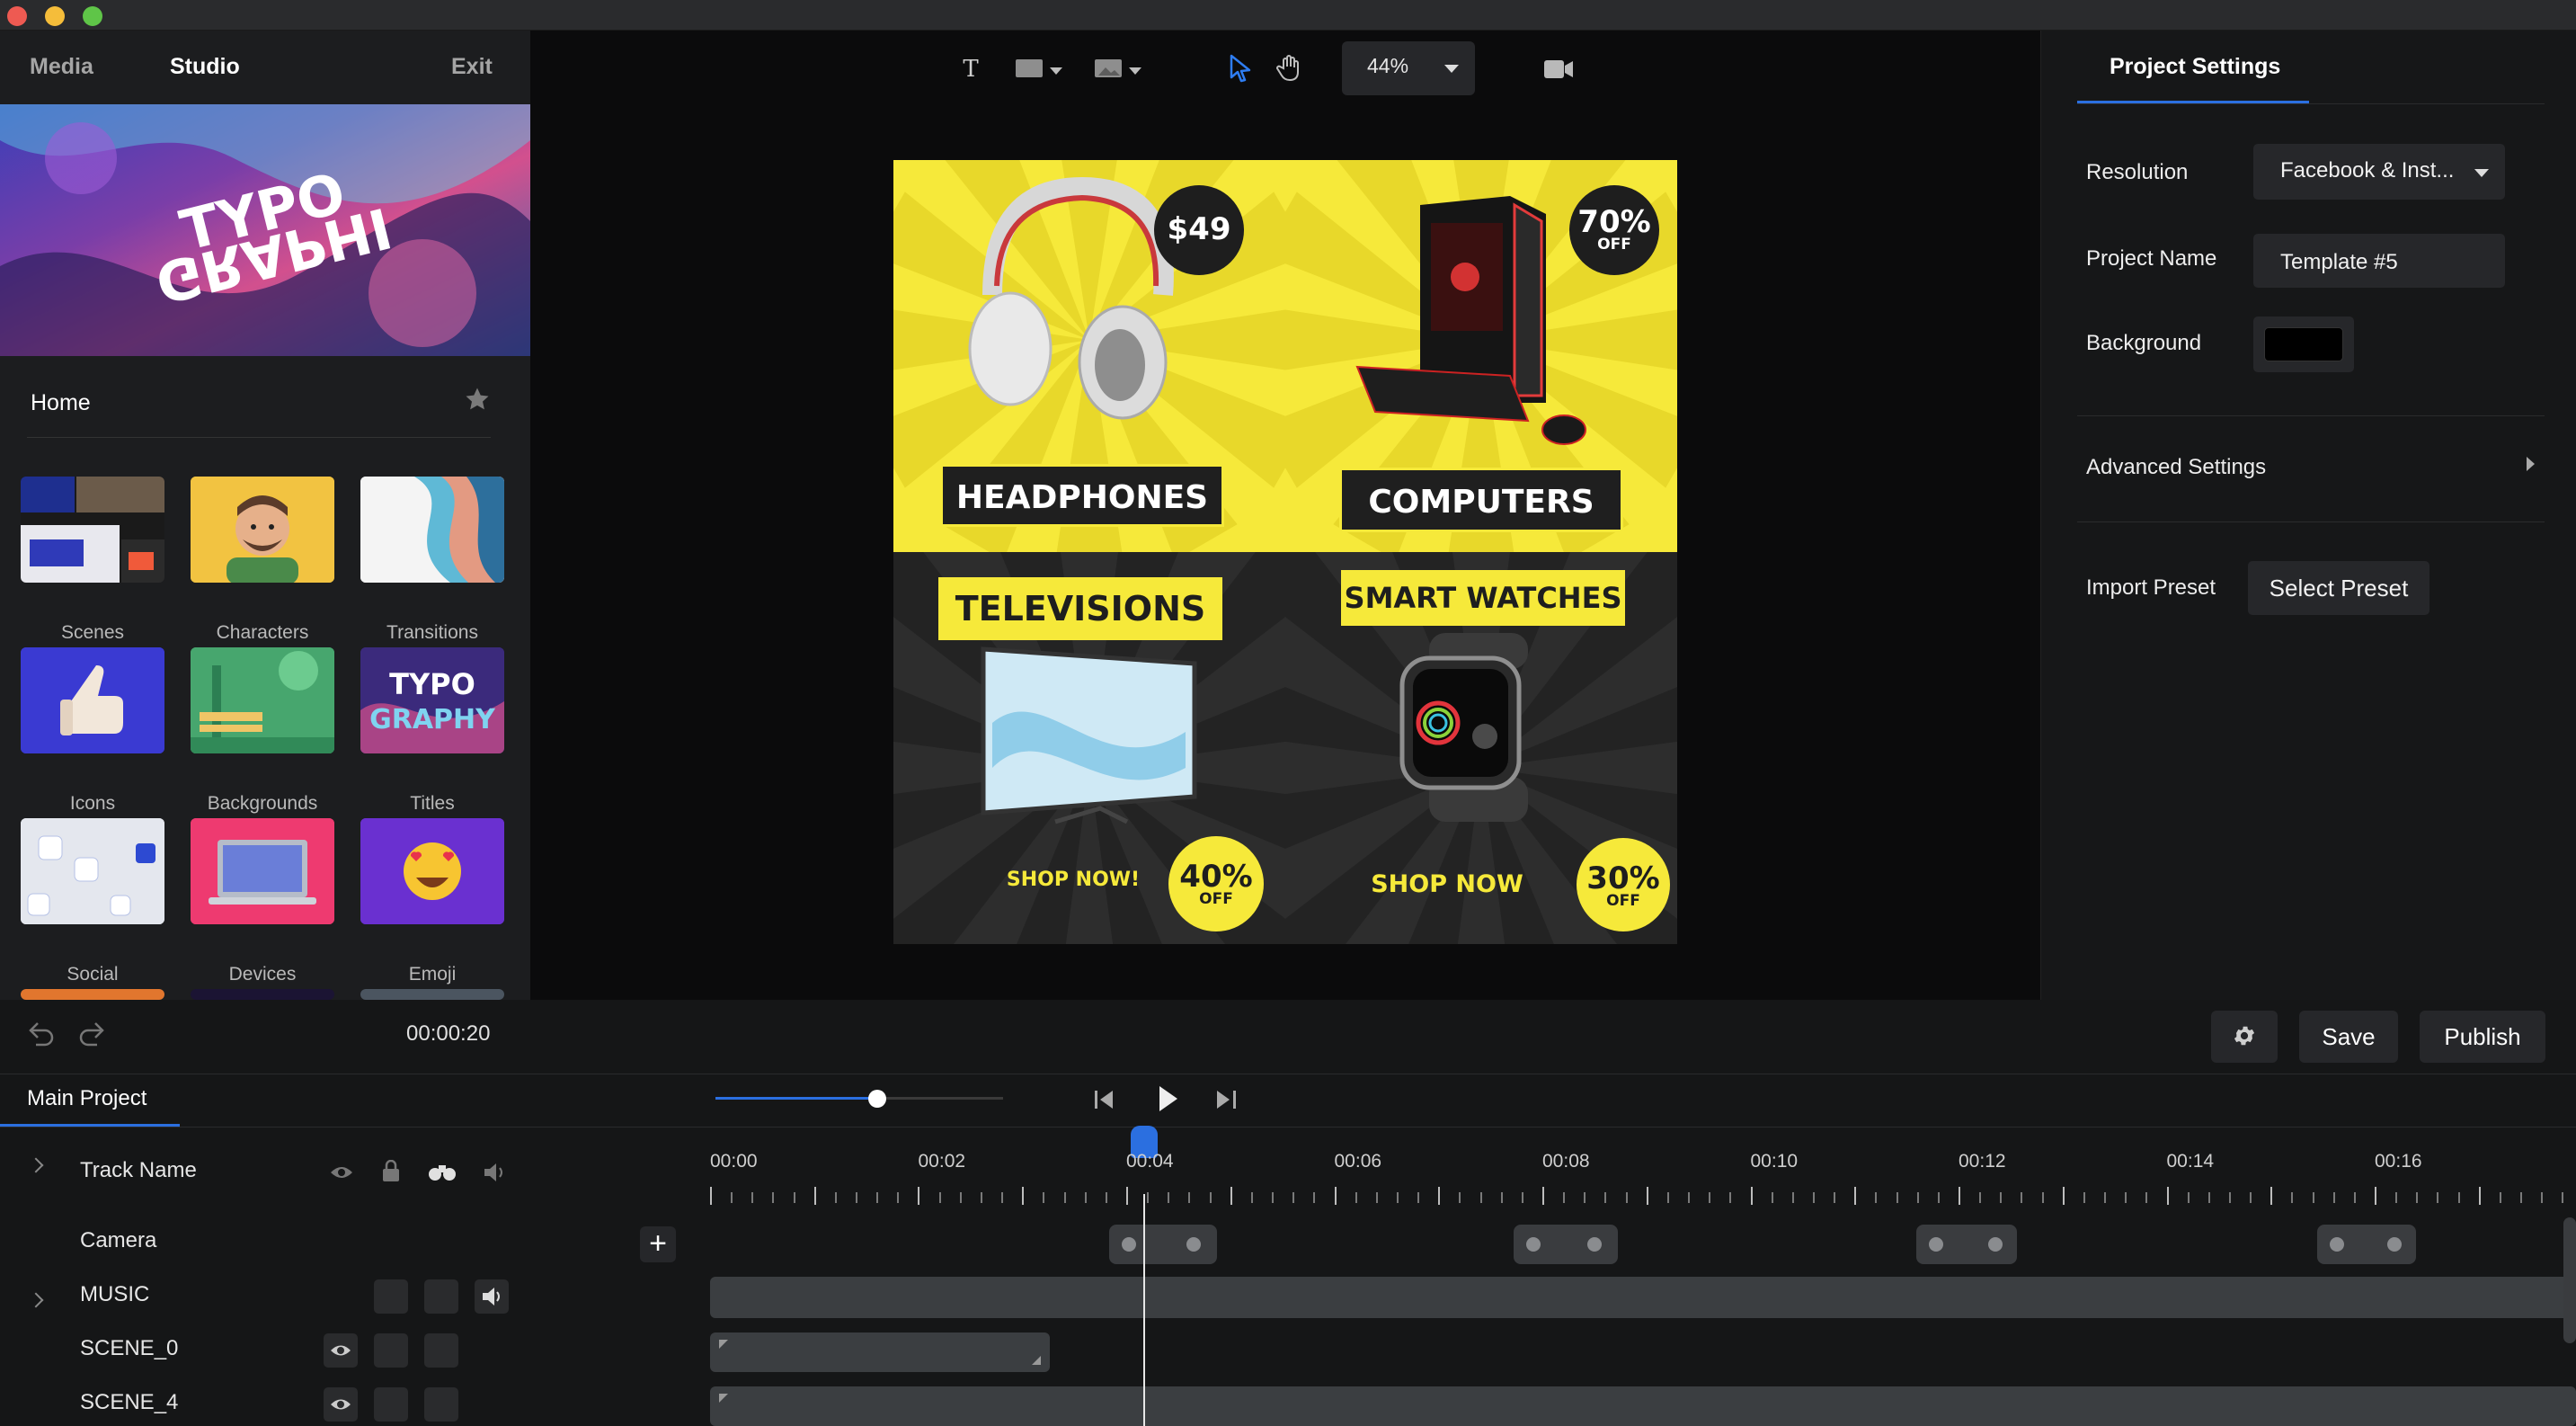  I want to click on vertical-scrollbar, so click(2569, 1280).